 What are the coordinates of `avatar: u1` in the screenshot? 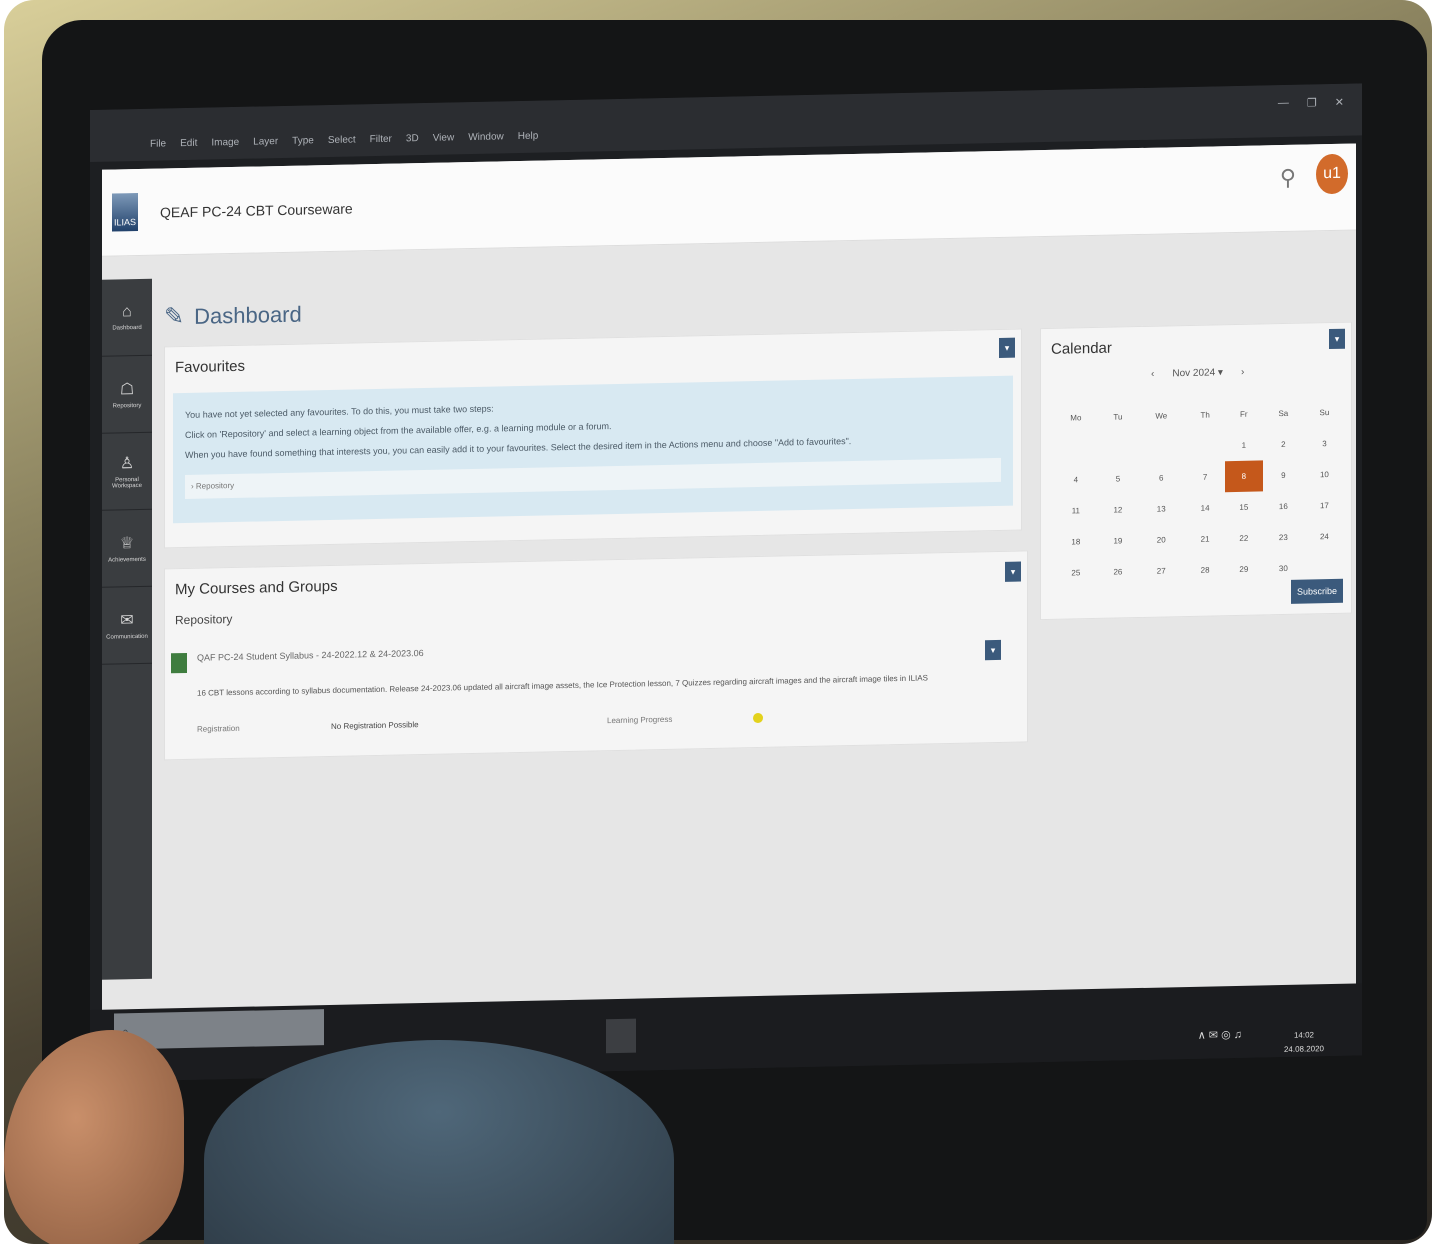 It's located at (1332, 174).